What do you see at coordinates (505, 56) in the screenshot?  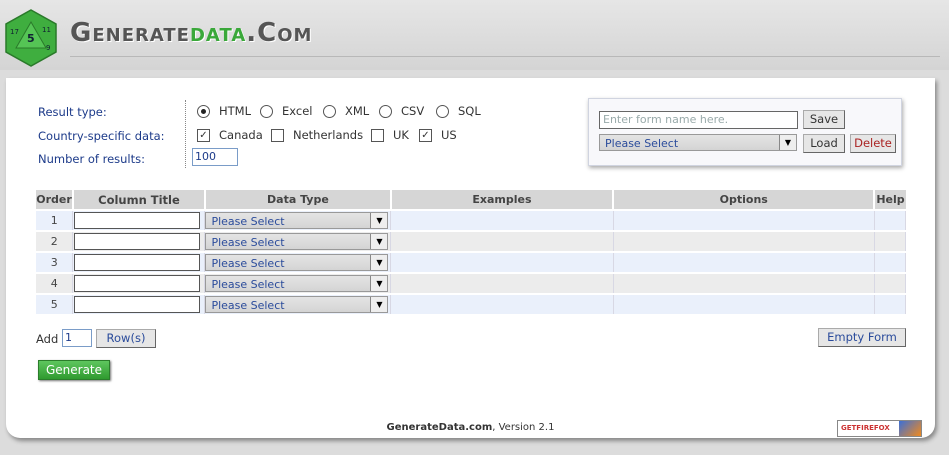 I see `header-divider` at bounding box center [505, 56].